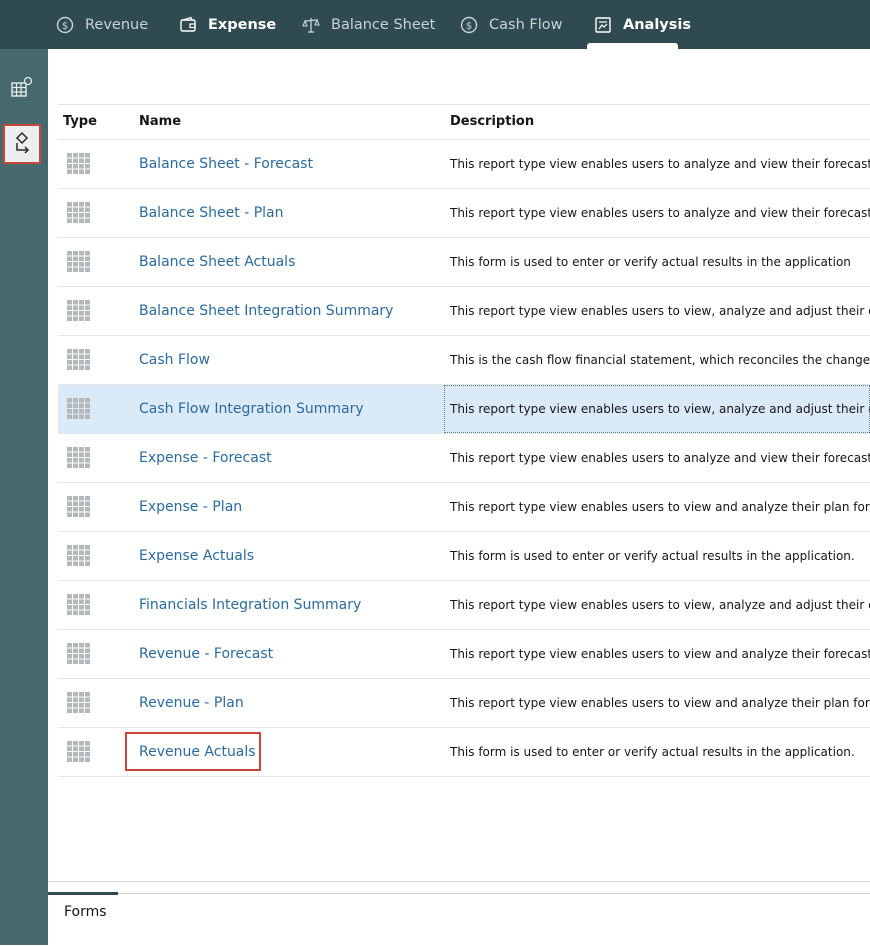  Describe the element at coordinates (193, 751) in the screenshot. I see `highlight-box` at that location.